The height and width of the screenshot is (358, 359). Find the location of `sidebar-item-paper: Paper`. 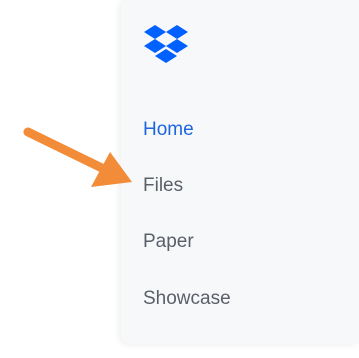

sidebar-item-paper: Paper is located at coordinates (168, 242).